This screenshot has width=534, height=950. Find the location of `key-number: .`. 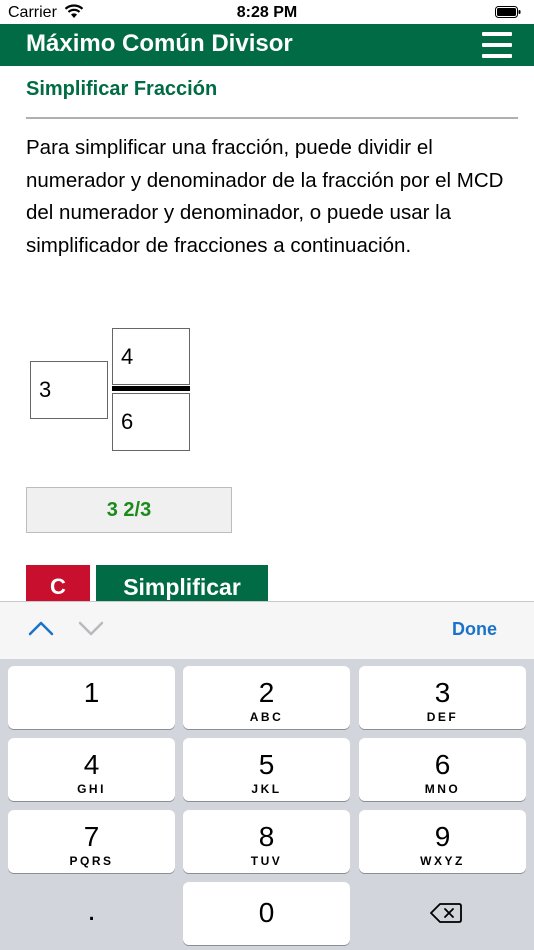

key-number: . is located at coordinates (91, 910).